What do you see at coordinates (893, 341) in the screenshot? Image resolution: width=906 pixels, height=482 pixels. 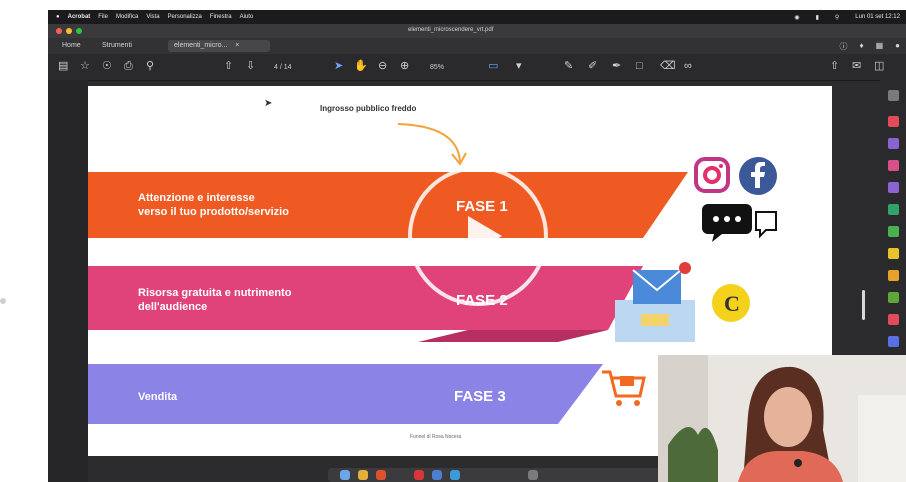 I see `accessibility-icon` at bounding box center [893, 341].